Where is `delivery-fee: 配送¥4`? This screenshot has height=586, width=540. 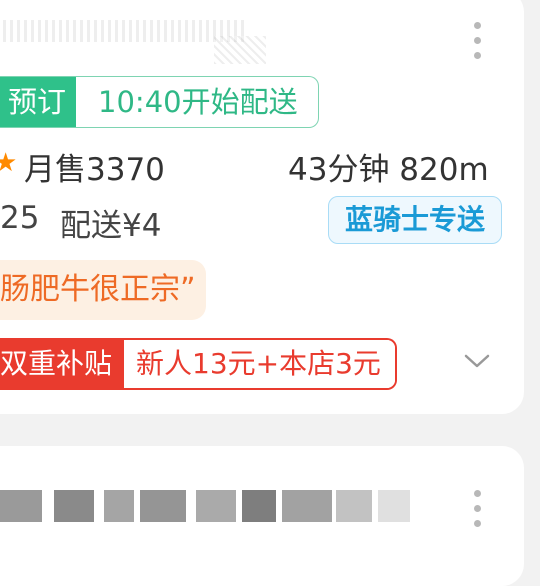 delivery-fee: 配送¥4 is located at coordinates (111, 226).